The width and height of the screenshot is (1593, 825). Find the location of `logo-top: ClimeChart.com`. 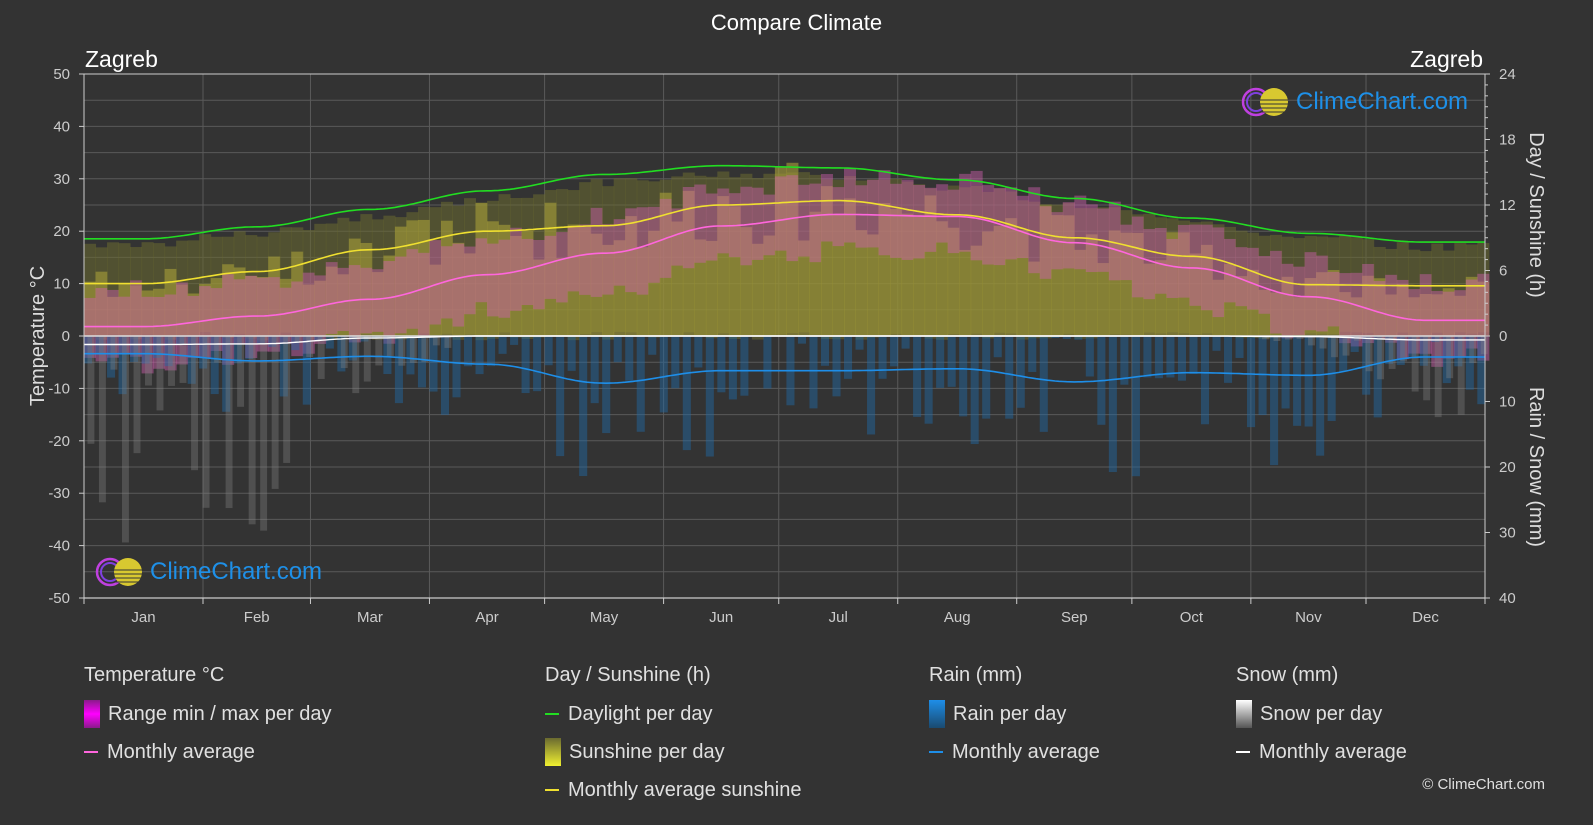

logo-top: ClimeChart.com is located at coordinates (1354, 102).